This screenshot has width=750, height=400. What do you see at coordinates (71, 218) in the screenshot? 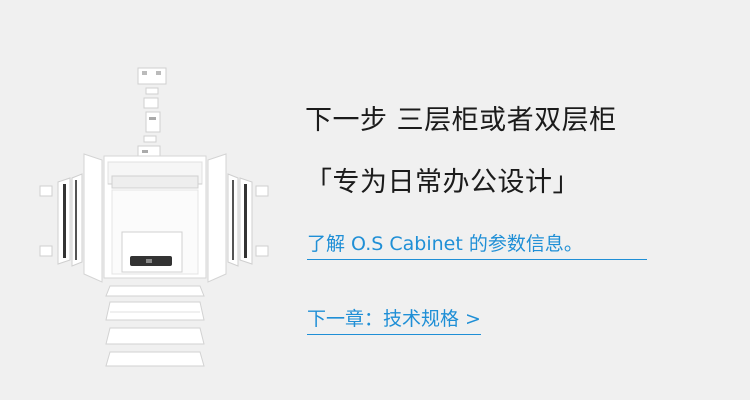
I see `left-panels` at bounding box center [71, 218].